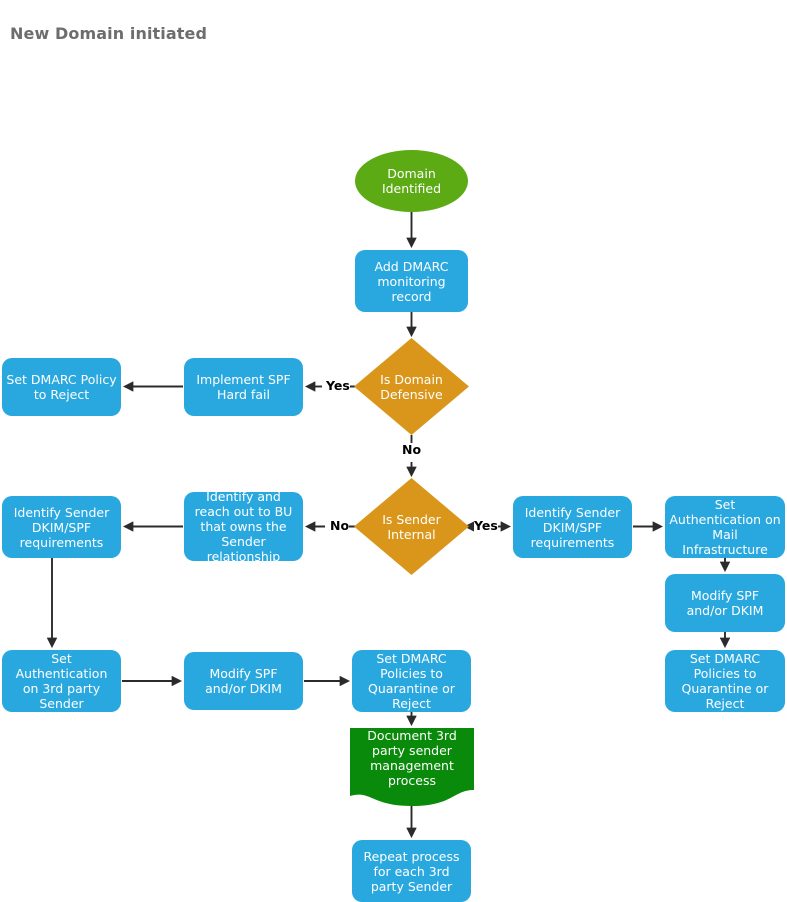 This screenshot has width=787, height=902. I want to click on edge-label-sender-internal-yes: Yes, so click(486, 525).